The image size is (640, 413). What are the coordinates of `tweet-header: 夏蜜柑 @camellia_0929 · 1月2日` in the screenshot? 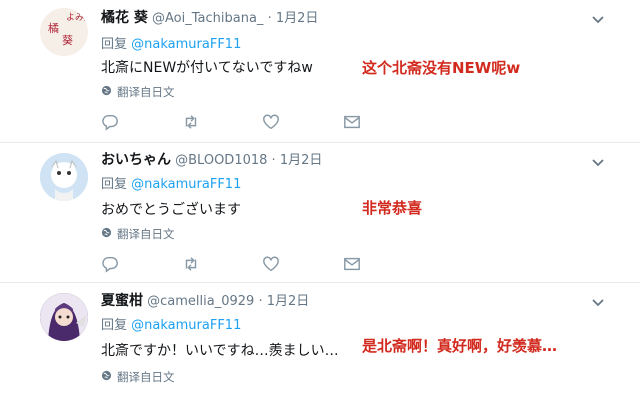 It's located at (205, 301).